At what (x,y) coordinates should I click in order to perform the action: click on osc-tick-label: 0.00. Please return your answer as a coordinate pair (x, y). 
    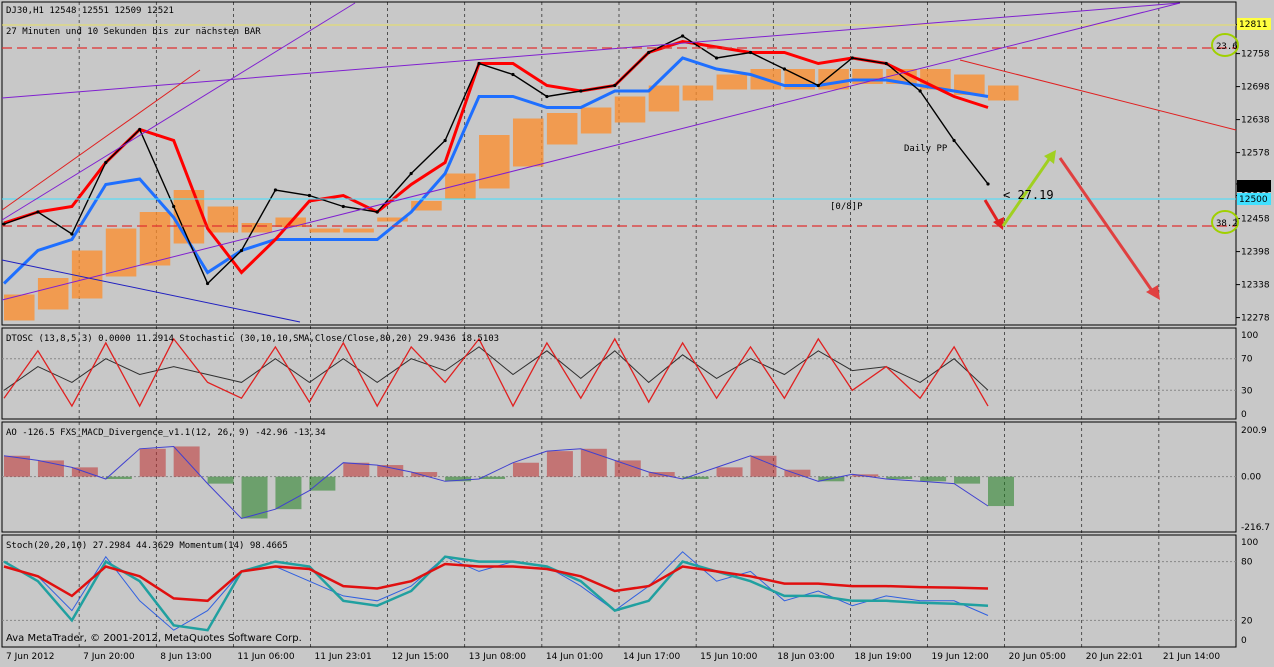
    Looking at the image, I should click on (1251, 478).